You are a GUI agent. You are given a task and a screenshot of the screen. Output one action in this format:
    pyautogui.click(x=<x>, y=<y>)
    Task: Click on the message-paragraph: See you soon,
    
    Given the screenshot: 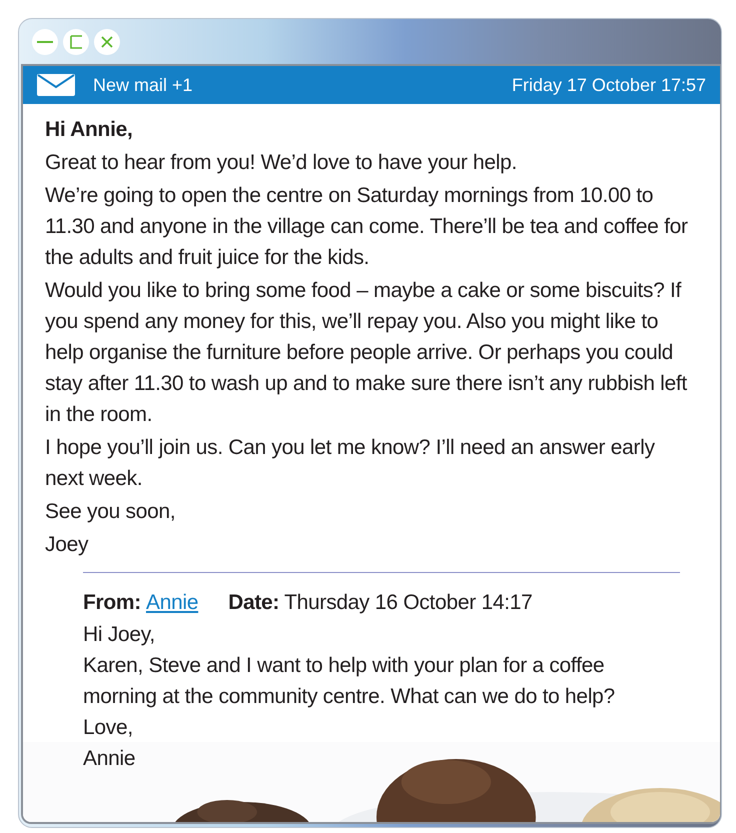 What is the action you would take?
    pyautogui.click(x=110, y=512)
    